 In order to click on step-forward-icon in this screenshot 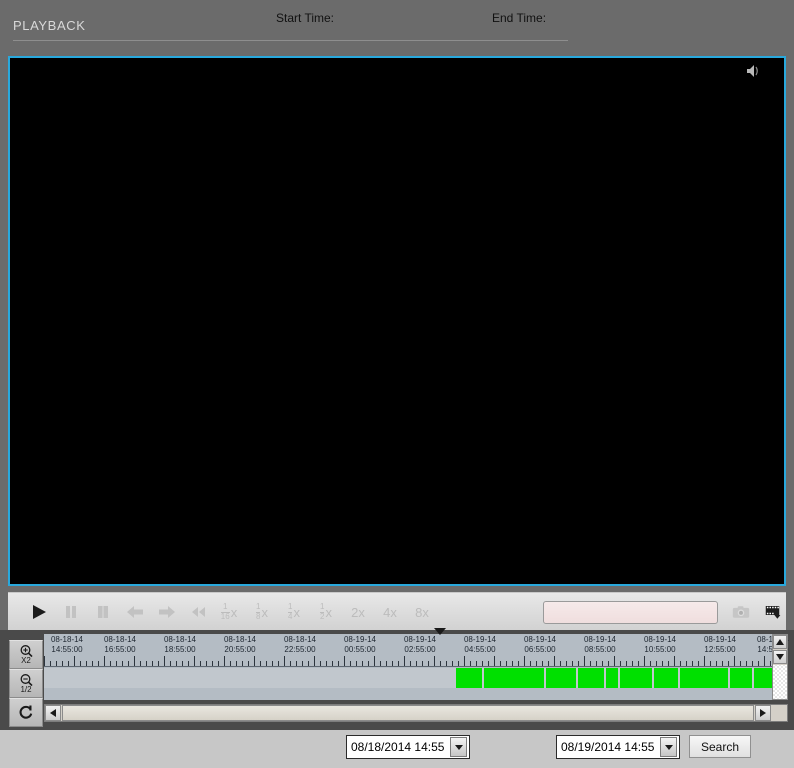, I will do `click(167, 612)`.